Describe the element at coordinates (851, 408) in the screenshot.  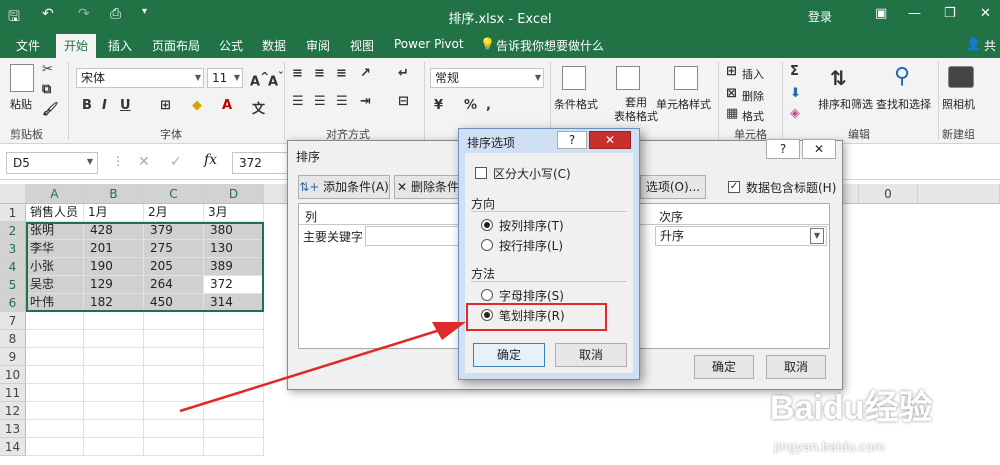
I see `watermark-brand: Baidu经验` at that location.